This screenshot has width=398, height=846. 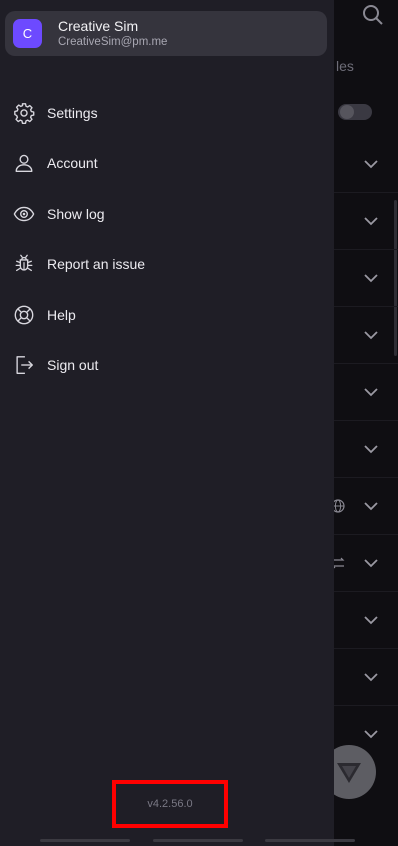 I want to click on bug-icon, so click(x=24, y=264).